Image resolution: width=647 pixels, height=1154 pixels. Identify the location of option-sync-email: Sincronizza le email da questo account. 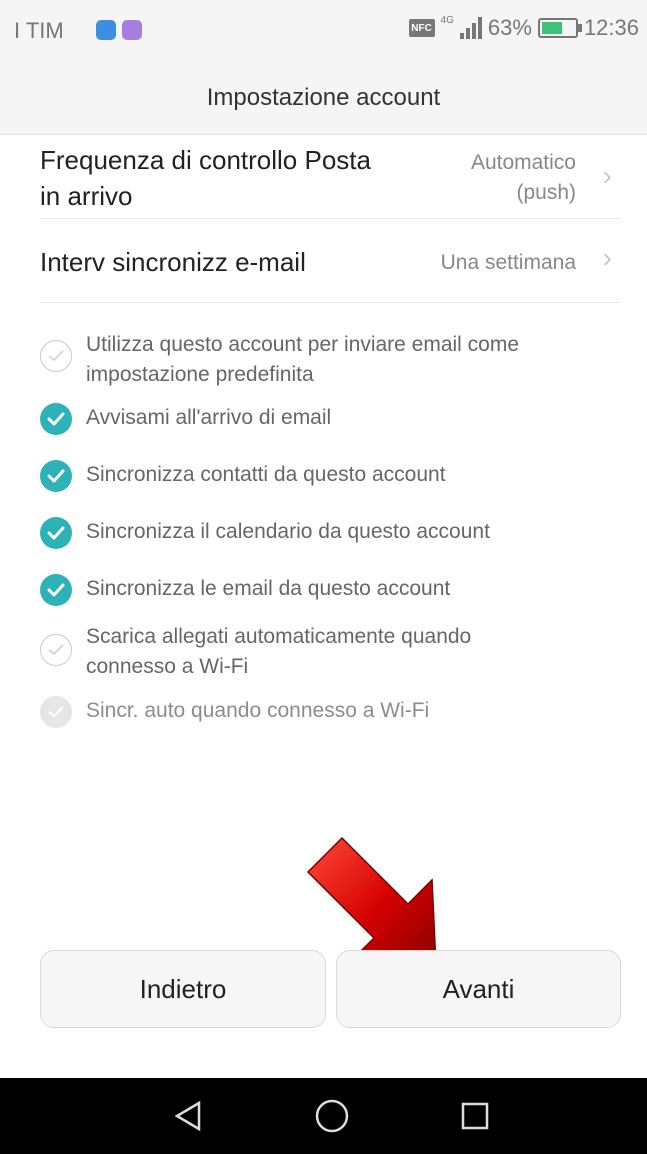
(325, 592).